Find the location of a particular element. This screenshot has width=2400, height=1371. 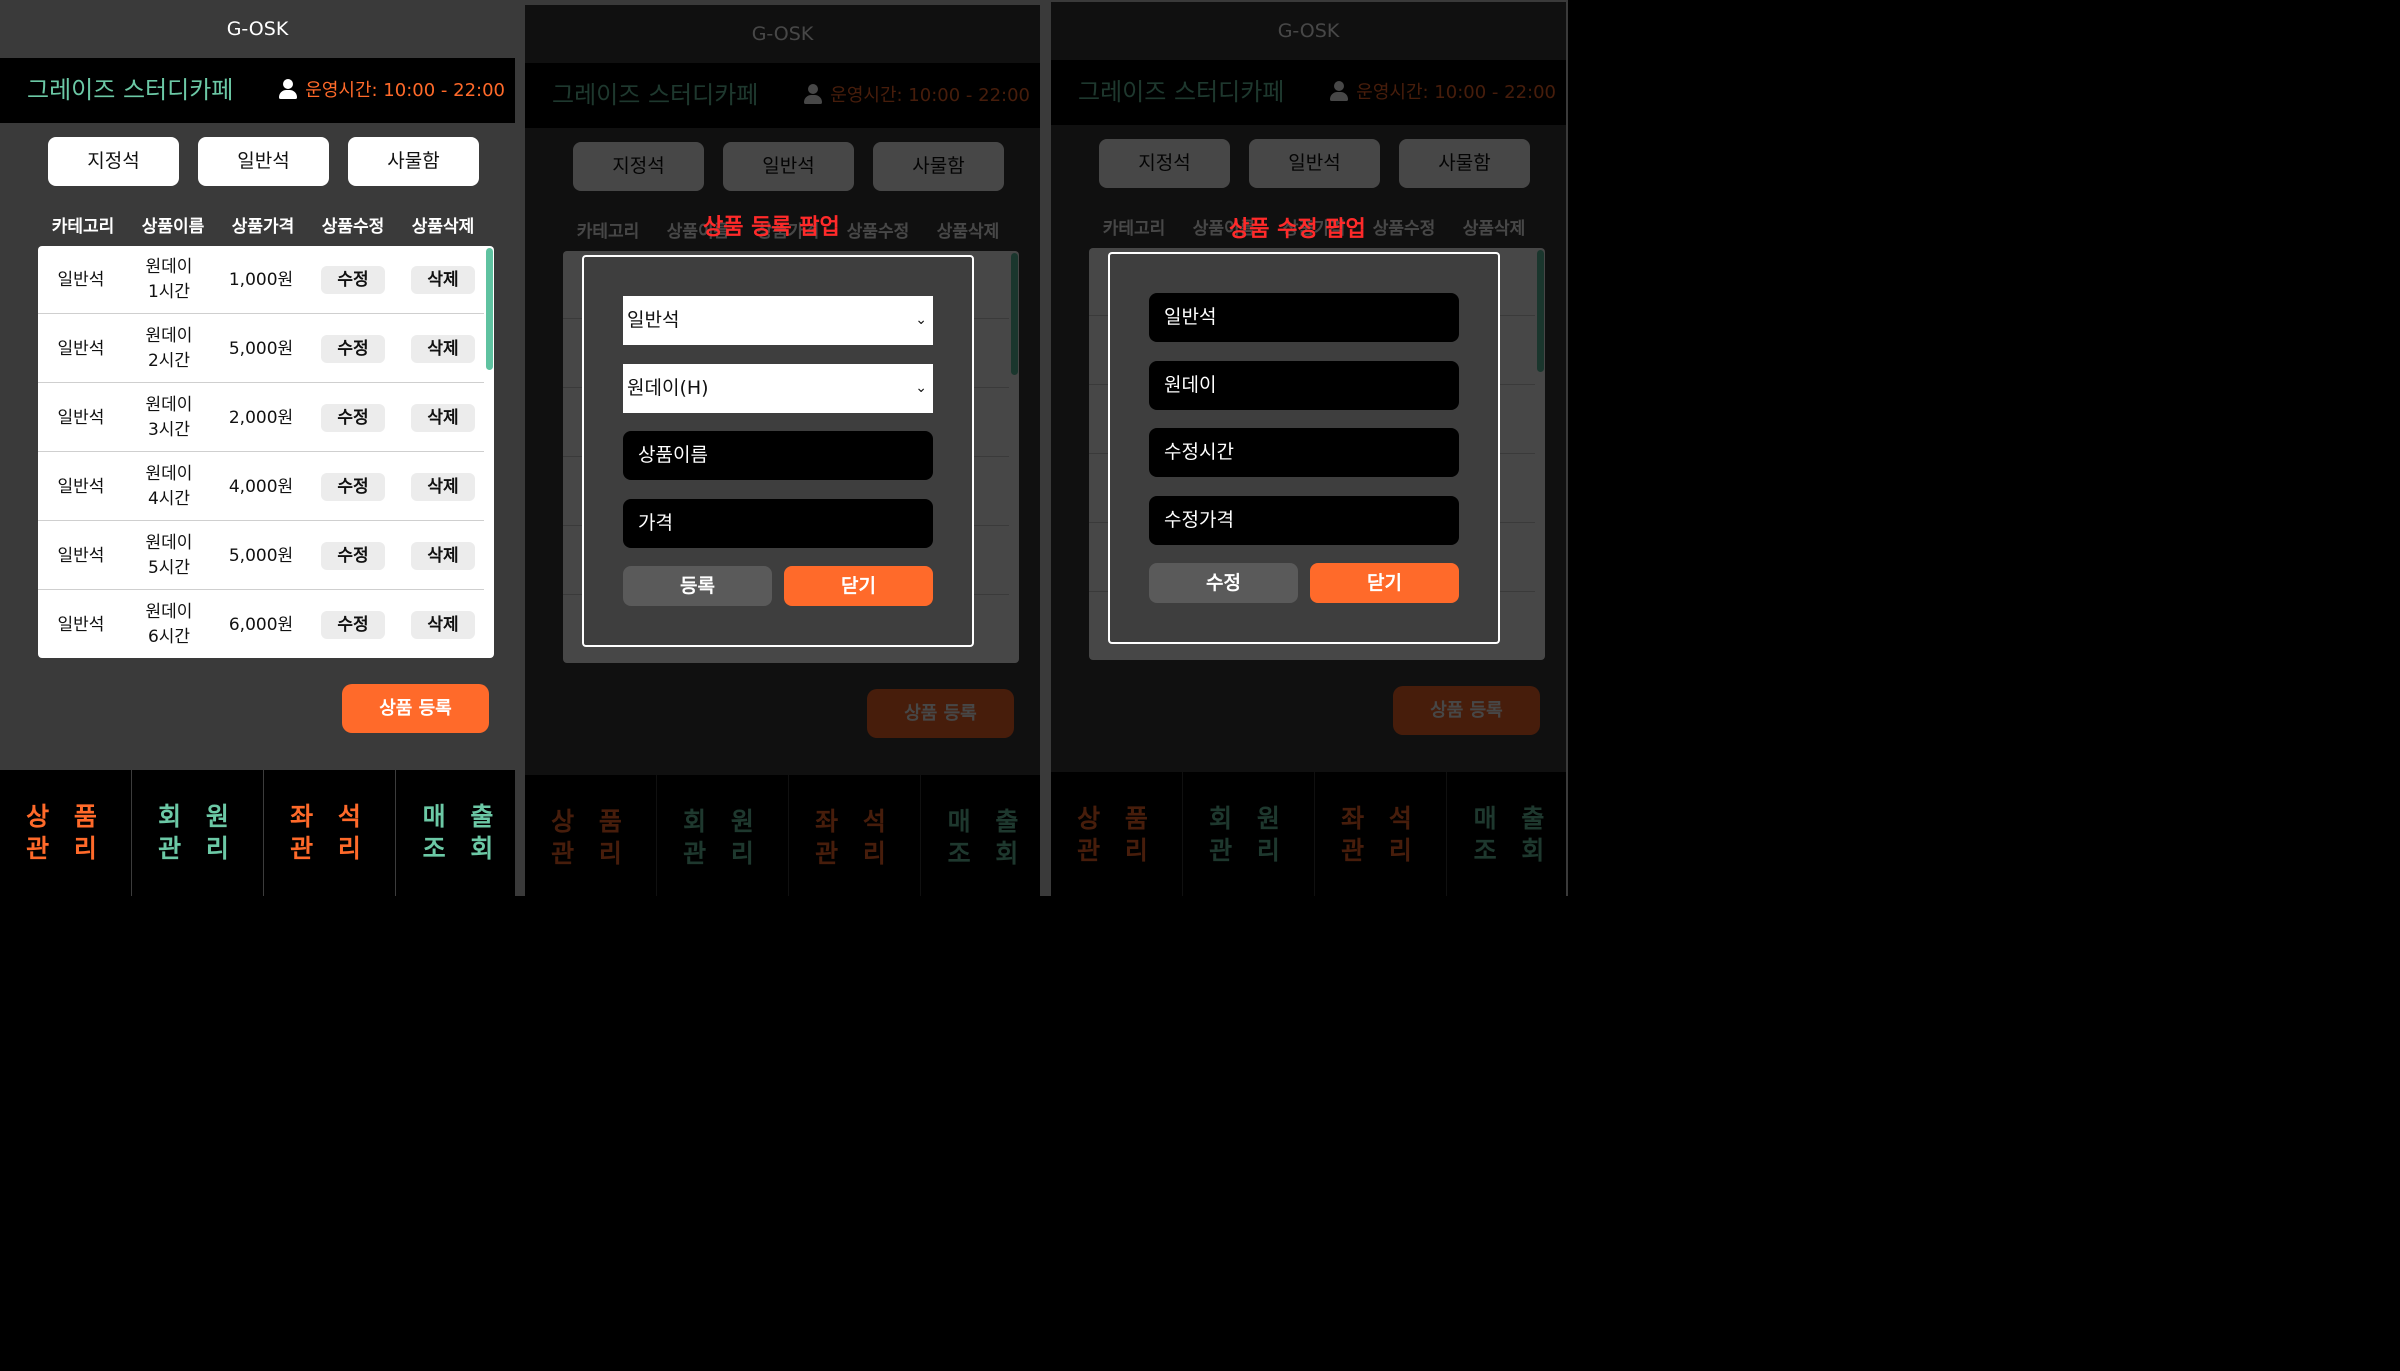

name-cell: 원데이 3시간 is located at coordinates (169, 418).